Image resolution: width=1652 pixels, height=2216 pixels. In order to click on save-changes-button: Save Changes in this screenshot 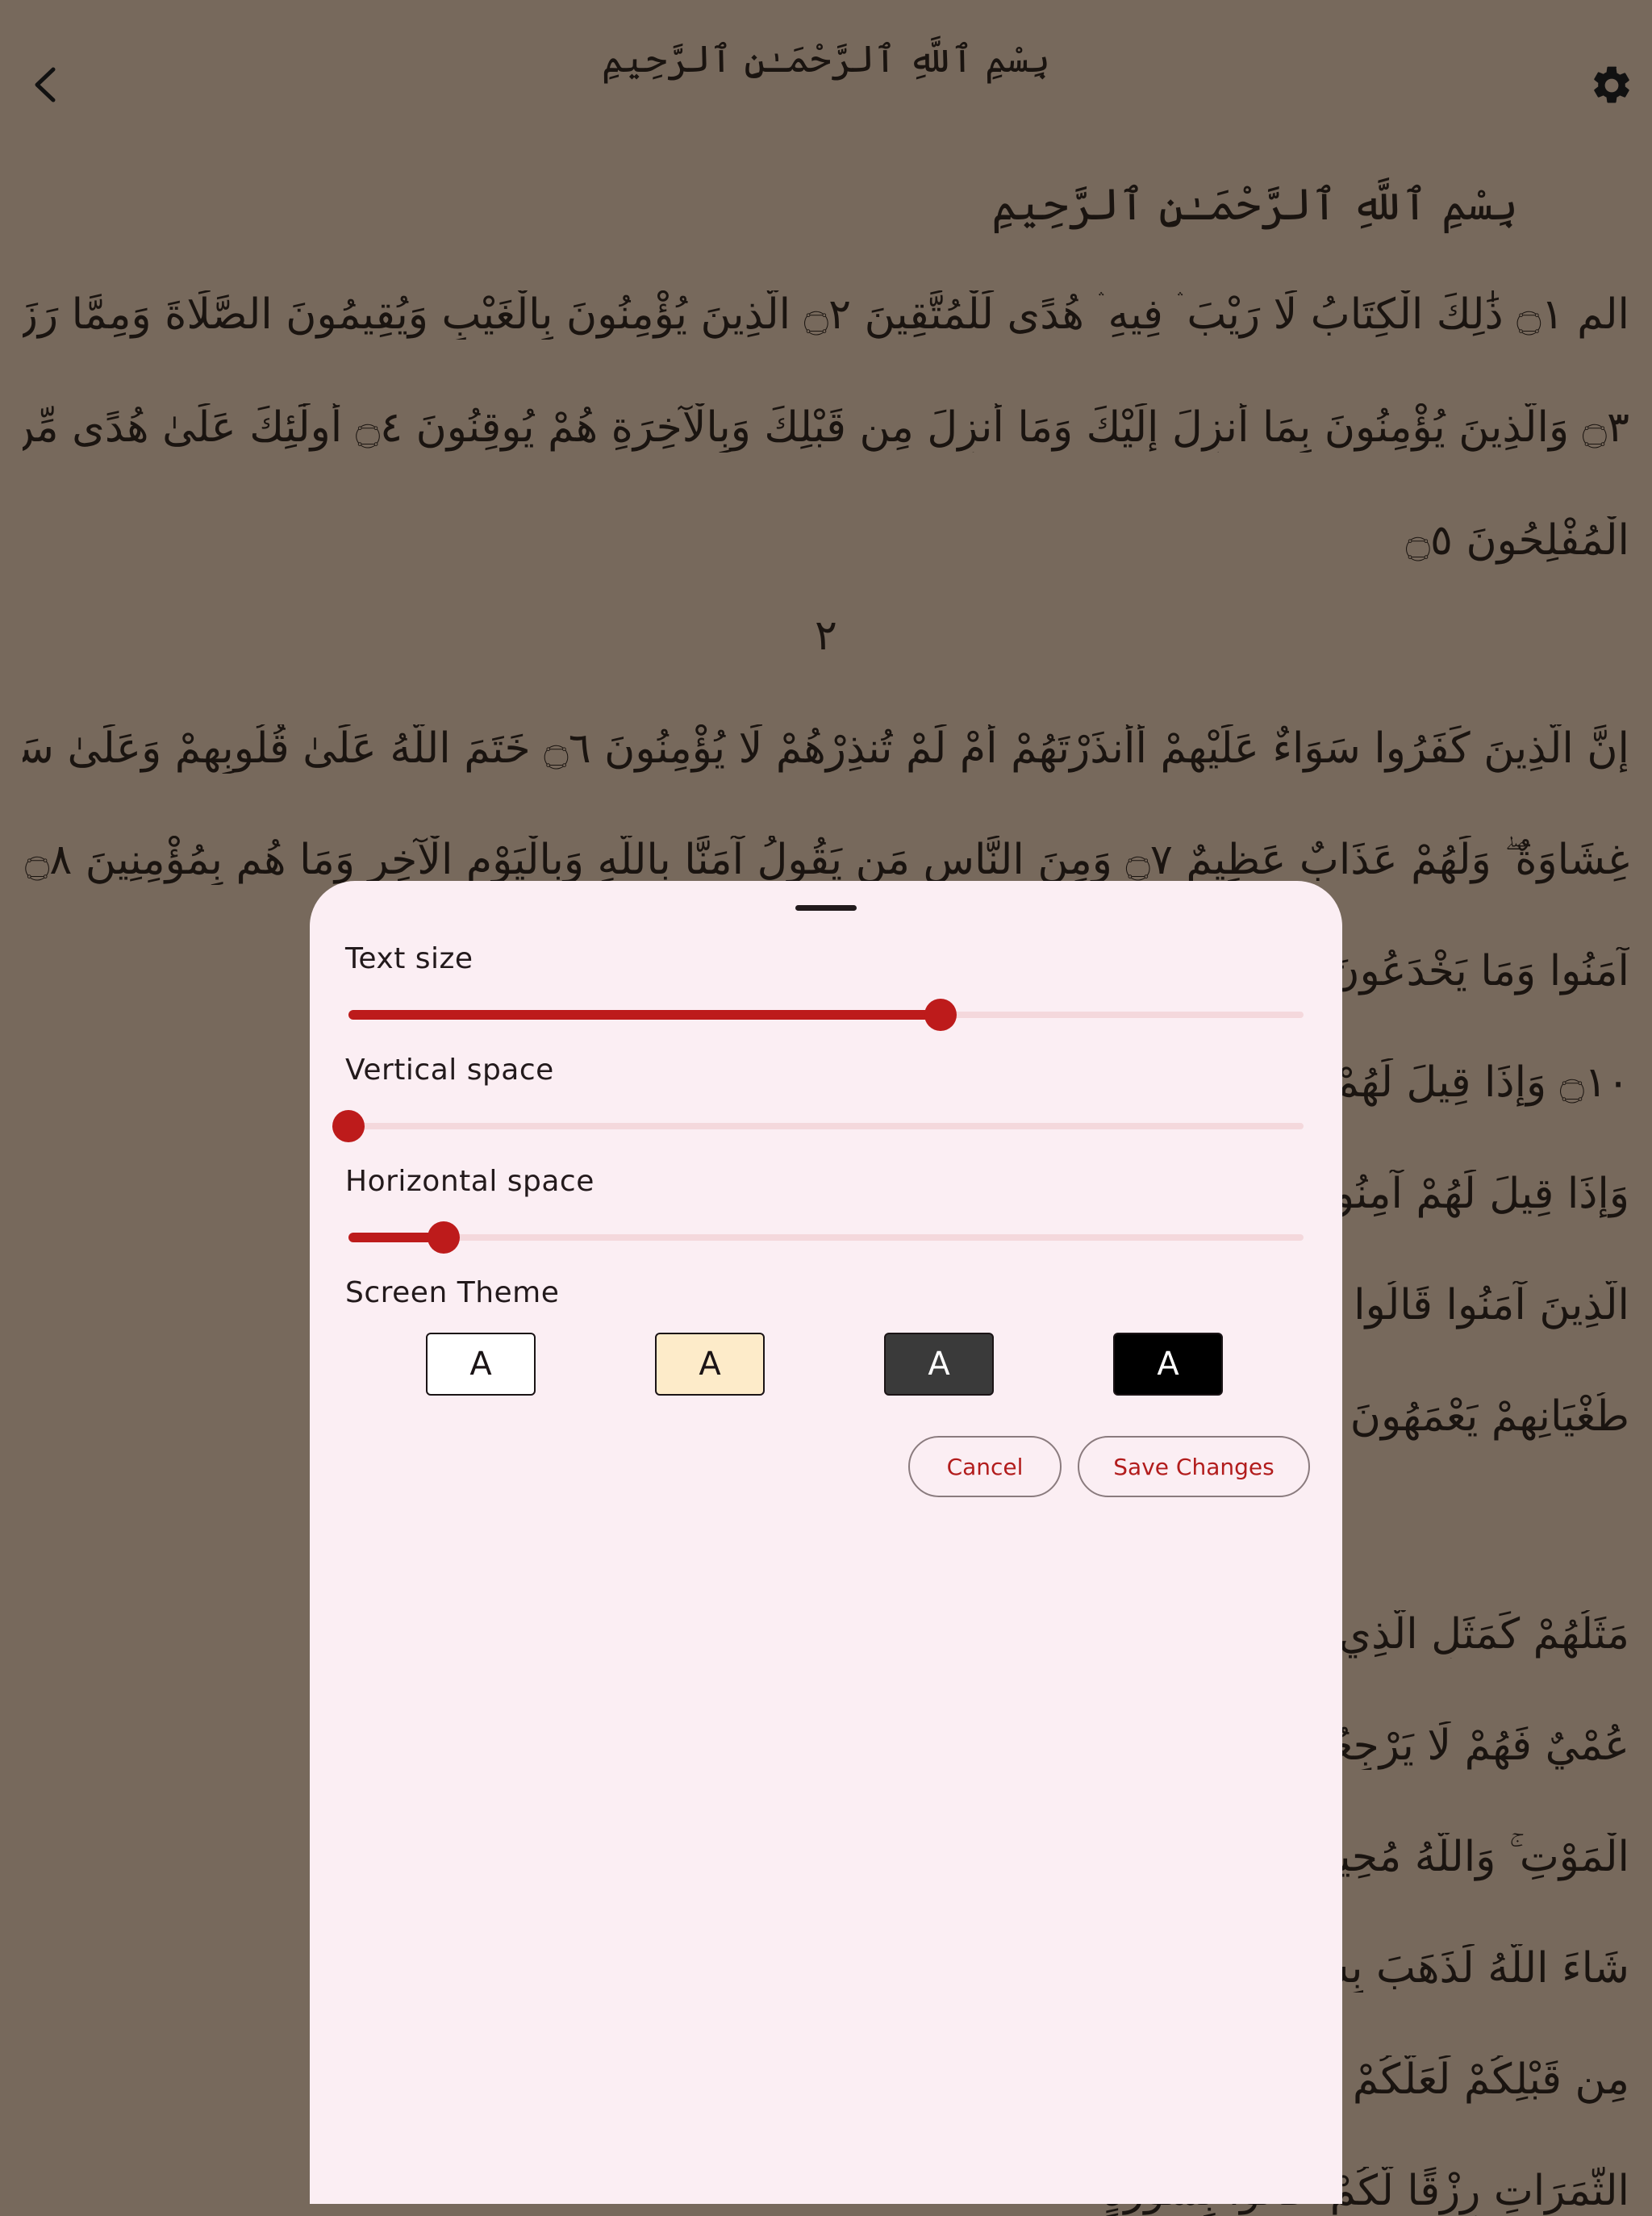, I will do `click(1194, 1466)`.